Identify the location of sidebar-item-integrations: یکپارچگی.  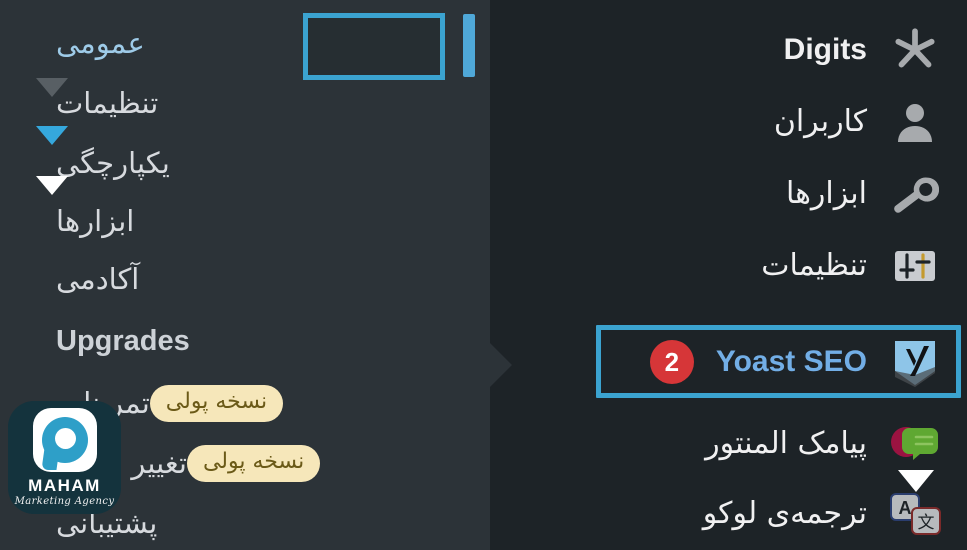
(245, 163).